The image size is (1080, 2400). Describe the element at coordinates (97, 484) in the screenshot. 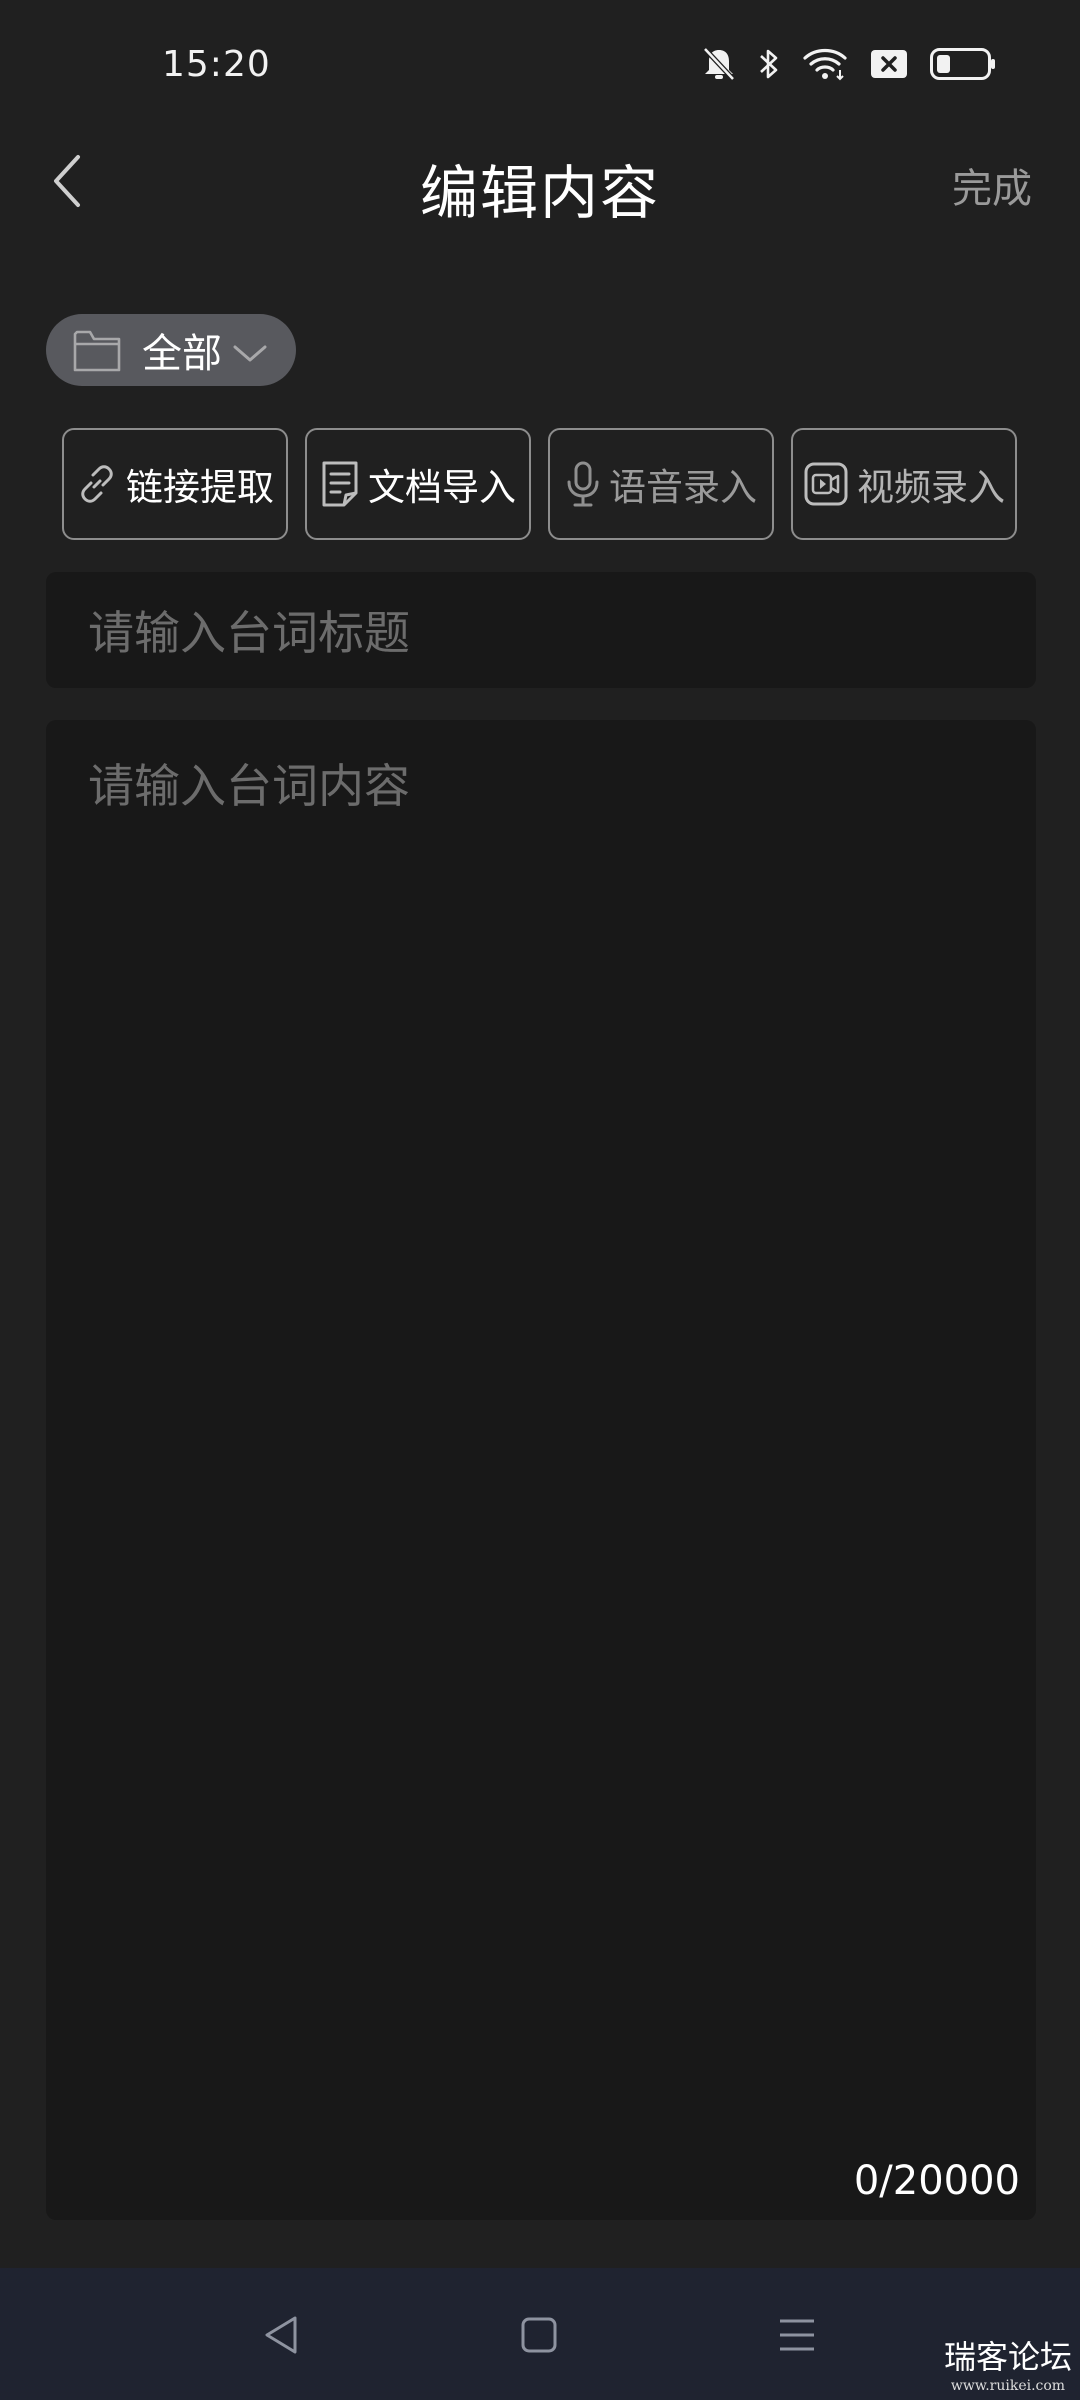

I see `link-icon` at that location.